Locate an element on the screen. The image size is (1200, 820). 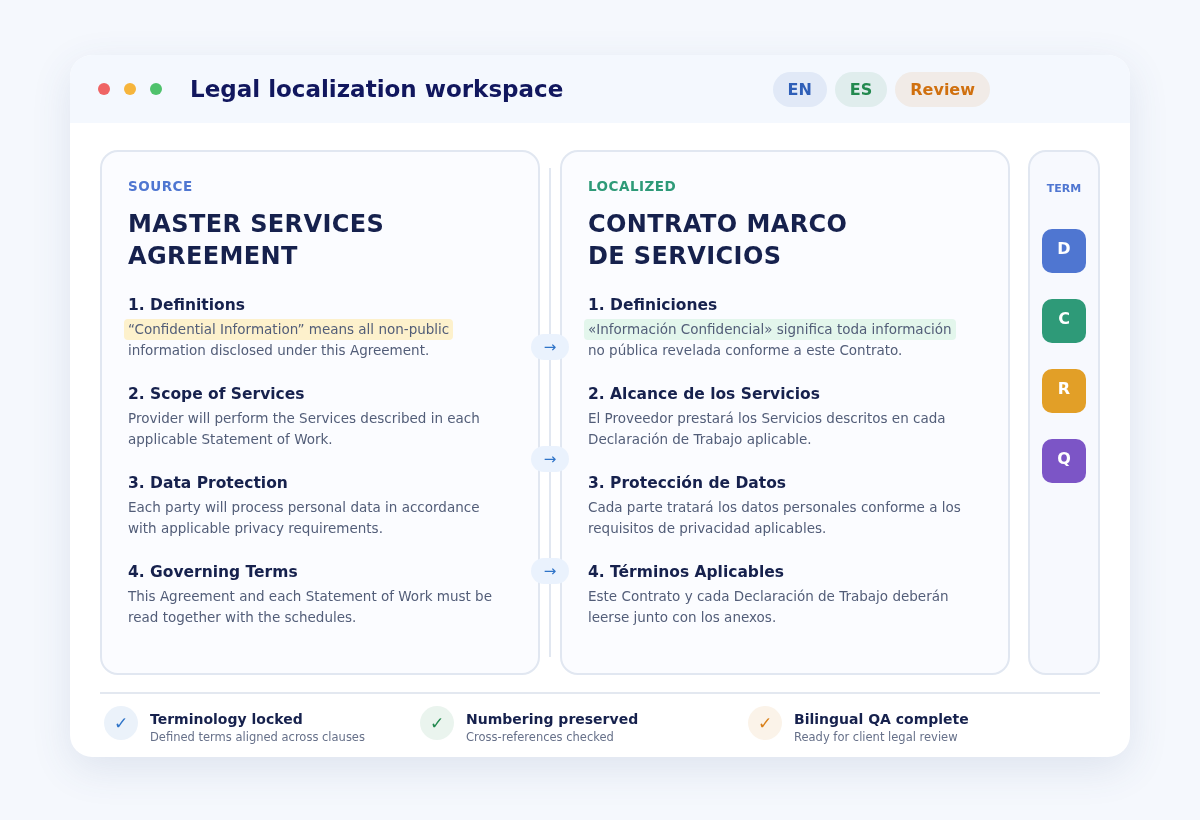
clause-heading: 4. Términos Aplicables is located at coordinates (687, 572).